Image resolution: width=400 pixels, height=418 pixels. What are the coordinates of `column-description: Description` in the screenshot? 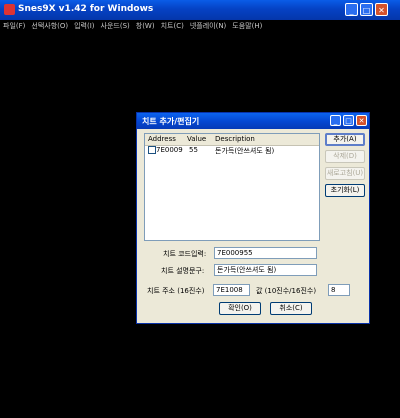 It's located at (235, 139).